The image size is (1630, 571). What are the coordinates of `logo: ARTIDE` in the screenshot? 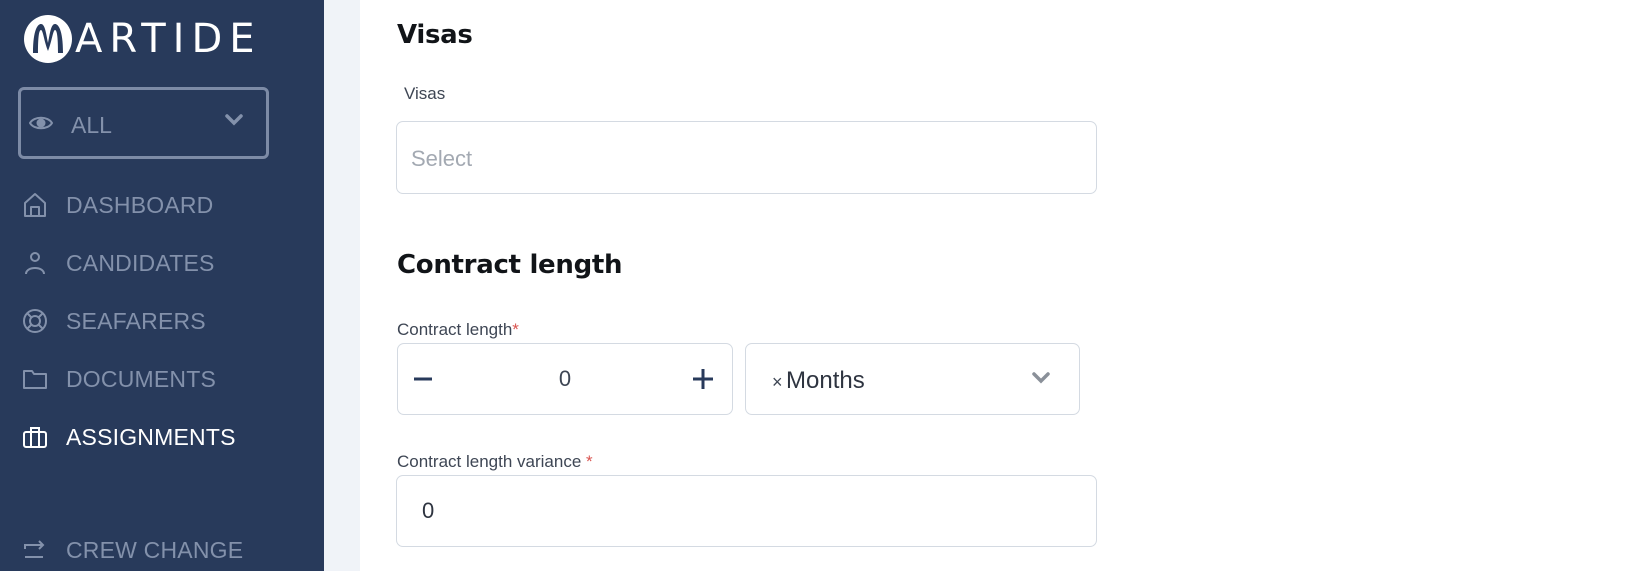 It's located at (143, 39).